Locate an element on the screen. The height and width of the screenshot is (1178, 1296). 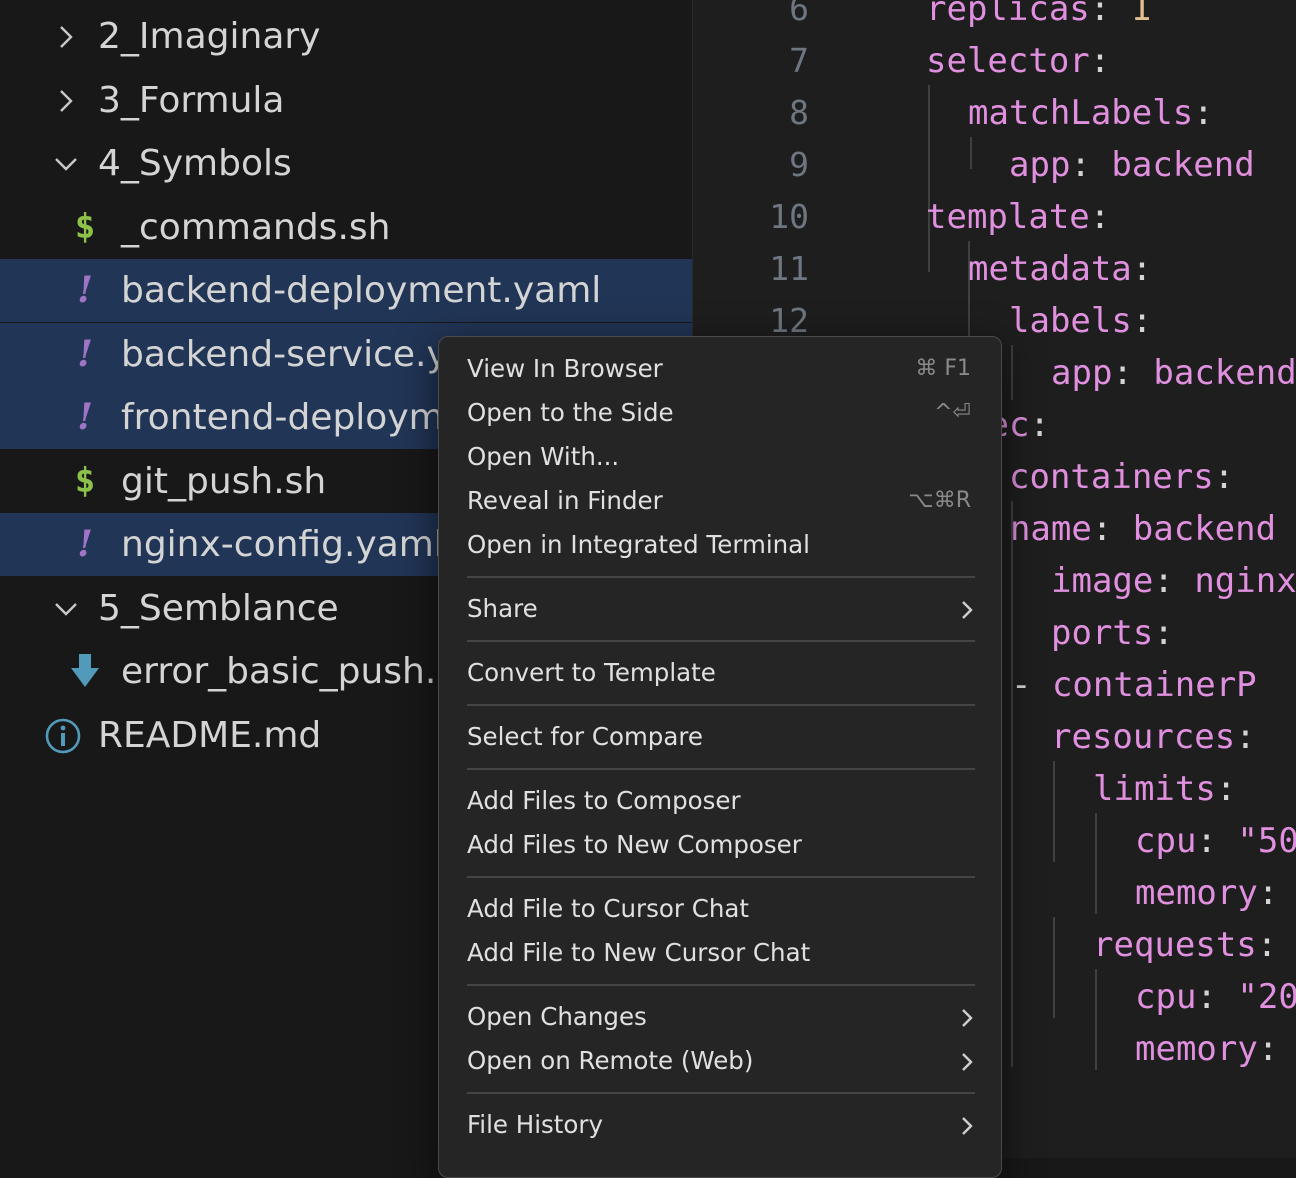
menu-item-label: View In Browser is located at coordinates (565, 368).